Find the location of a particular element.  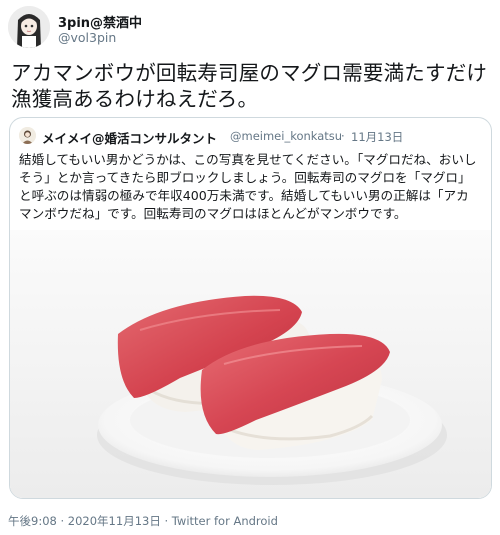

tweet-header: 3pin@禁酒中 @vol3pin is located at coordinates (250, 28).